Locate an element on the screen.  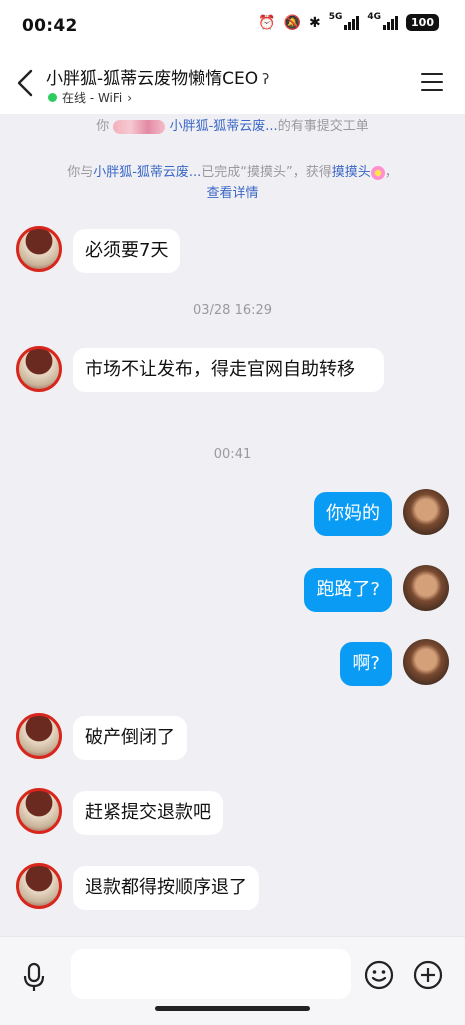
alarm-icon: ⏰ is located at coordinates (267, 22).